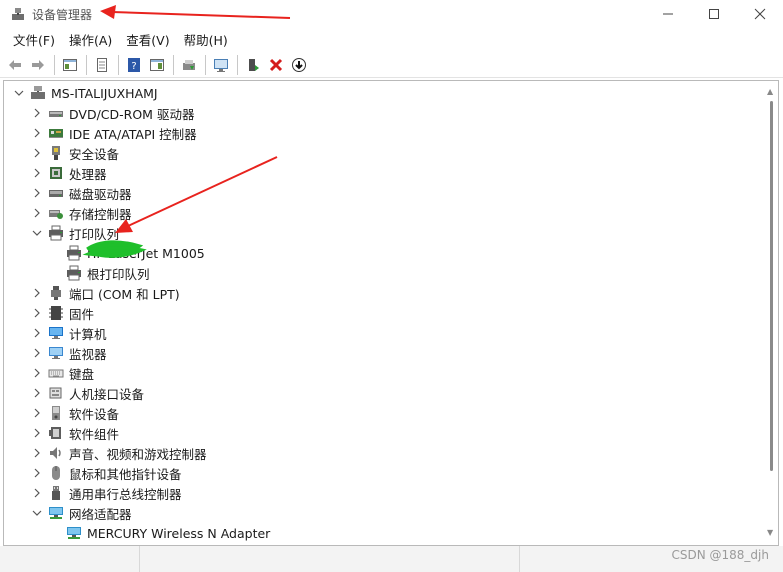 This screenshot has height=572, width=783. I want to click on tree-category: 监视器, so click(68, 353).